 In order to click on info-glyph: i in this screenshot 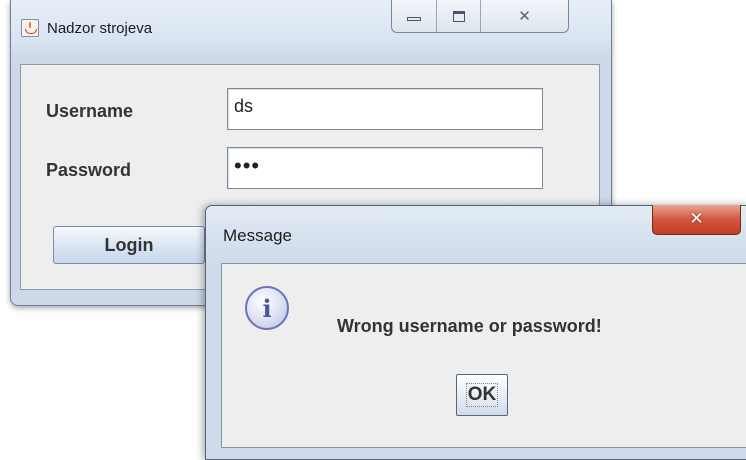, I will do `click(267, 308)`.